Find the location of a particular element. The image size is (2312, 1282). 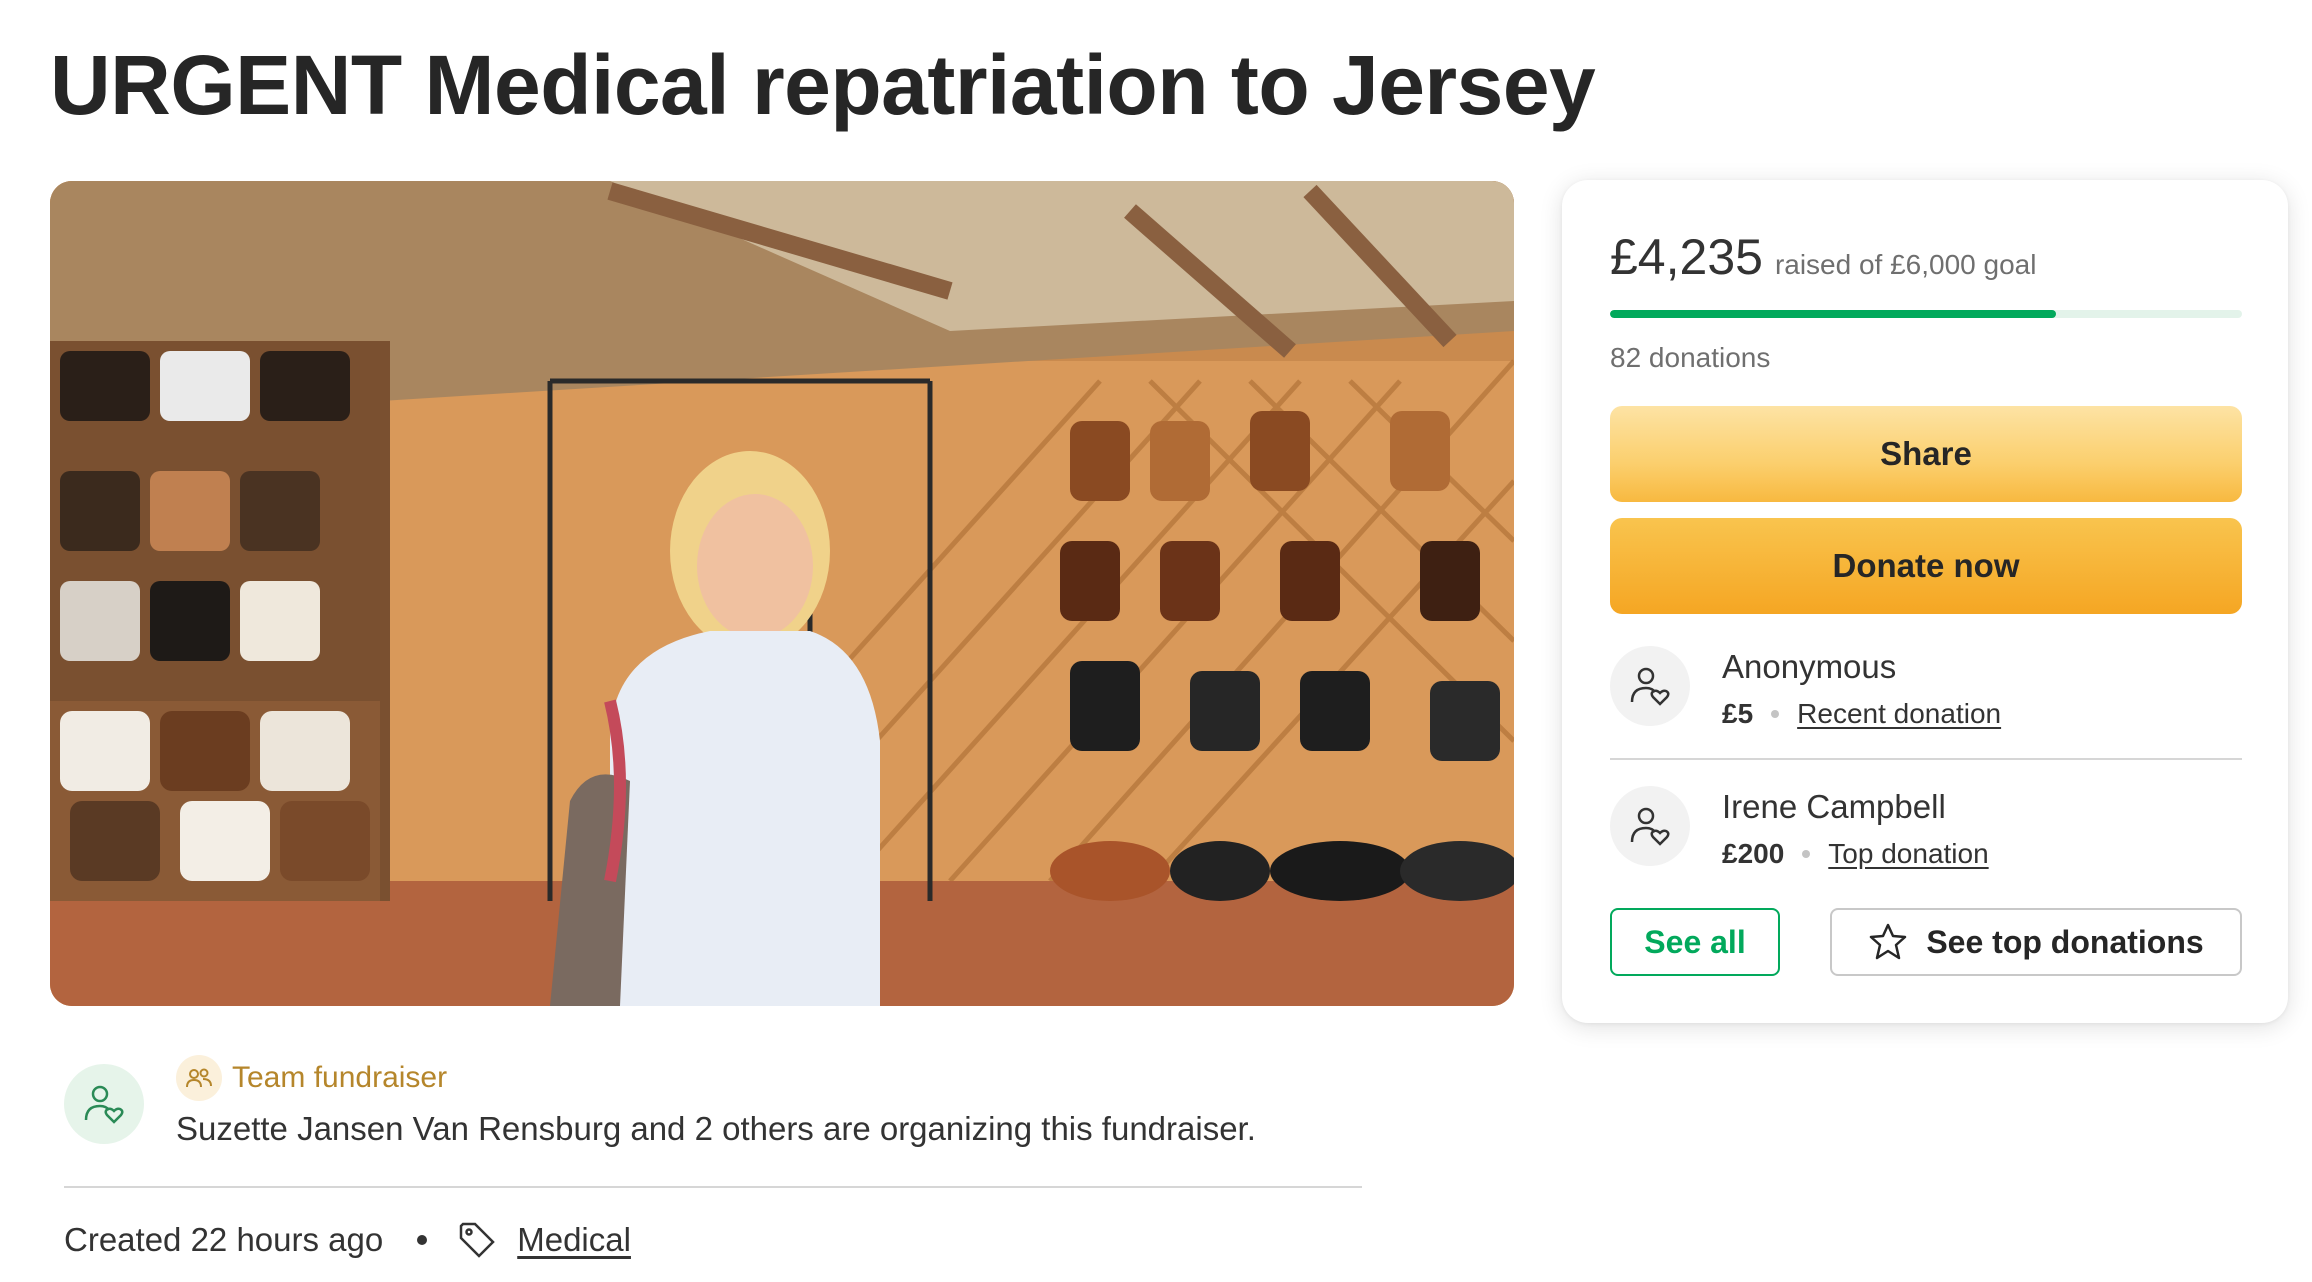

see-top-donations-label: See top donations is located at coordinates (2065, 941).